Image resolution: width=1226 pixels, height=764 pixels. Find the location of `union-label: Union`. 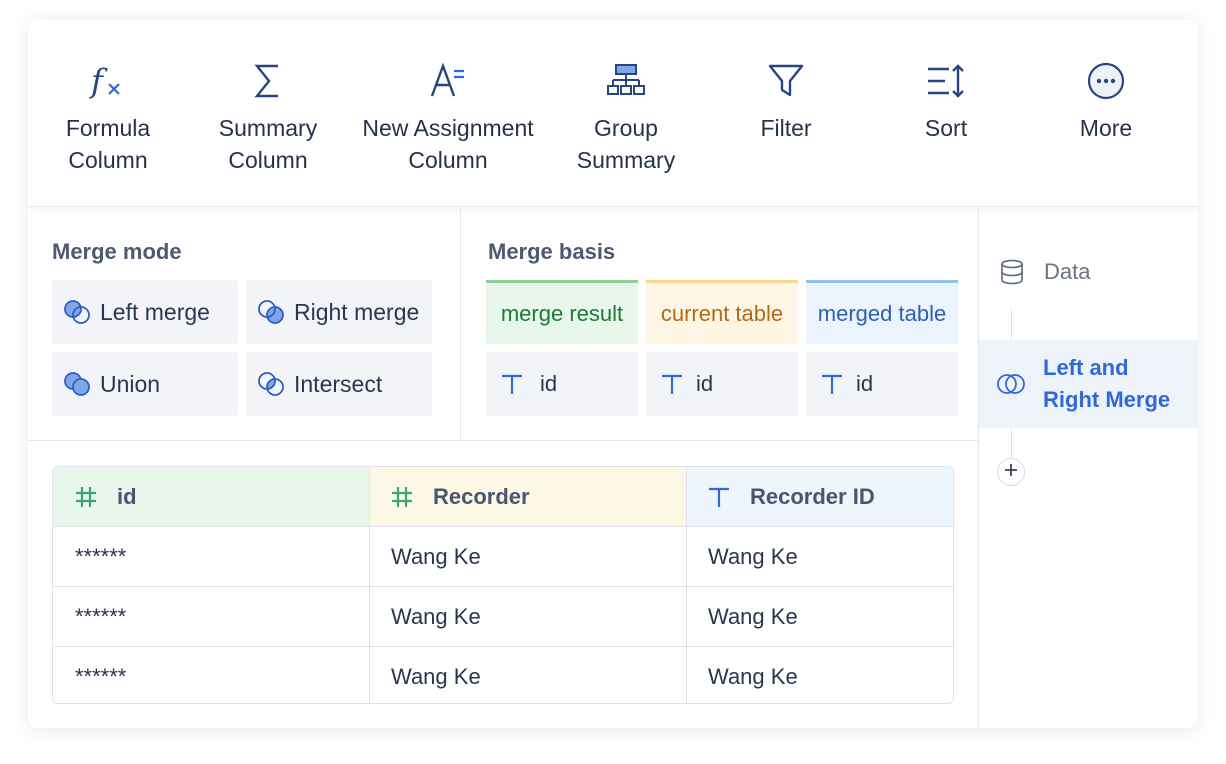

union-label: Union is located at coordinates (130, 383).